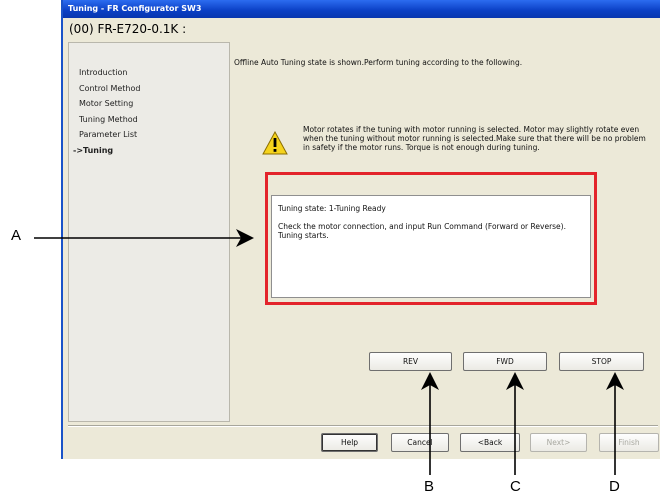 The height and width of the screenshot is (495, 660). Describe the element at coordinates (614, 486) in the screenshot. I see `callout-d-label: D` at that location.